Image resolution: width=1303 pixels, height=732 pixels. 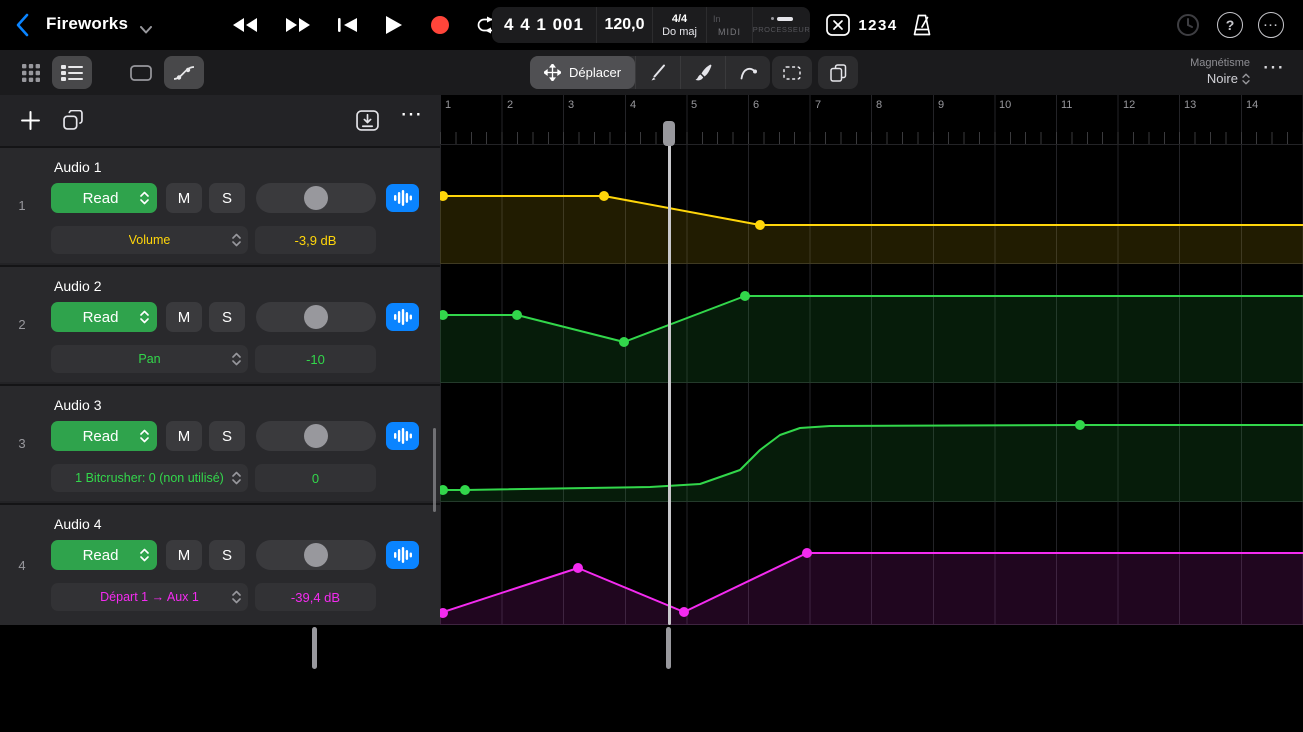 I want to click on forward-button, so click(x=298, y=25).